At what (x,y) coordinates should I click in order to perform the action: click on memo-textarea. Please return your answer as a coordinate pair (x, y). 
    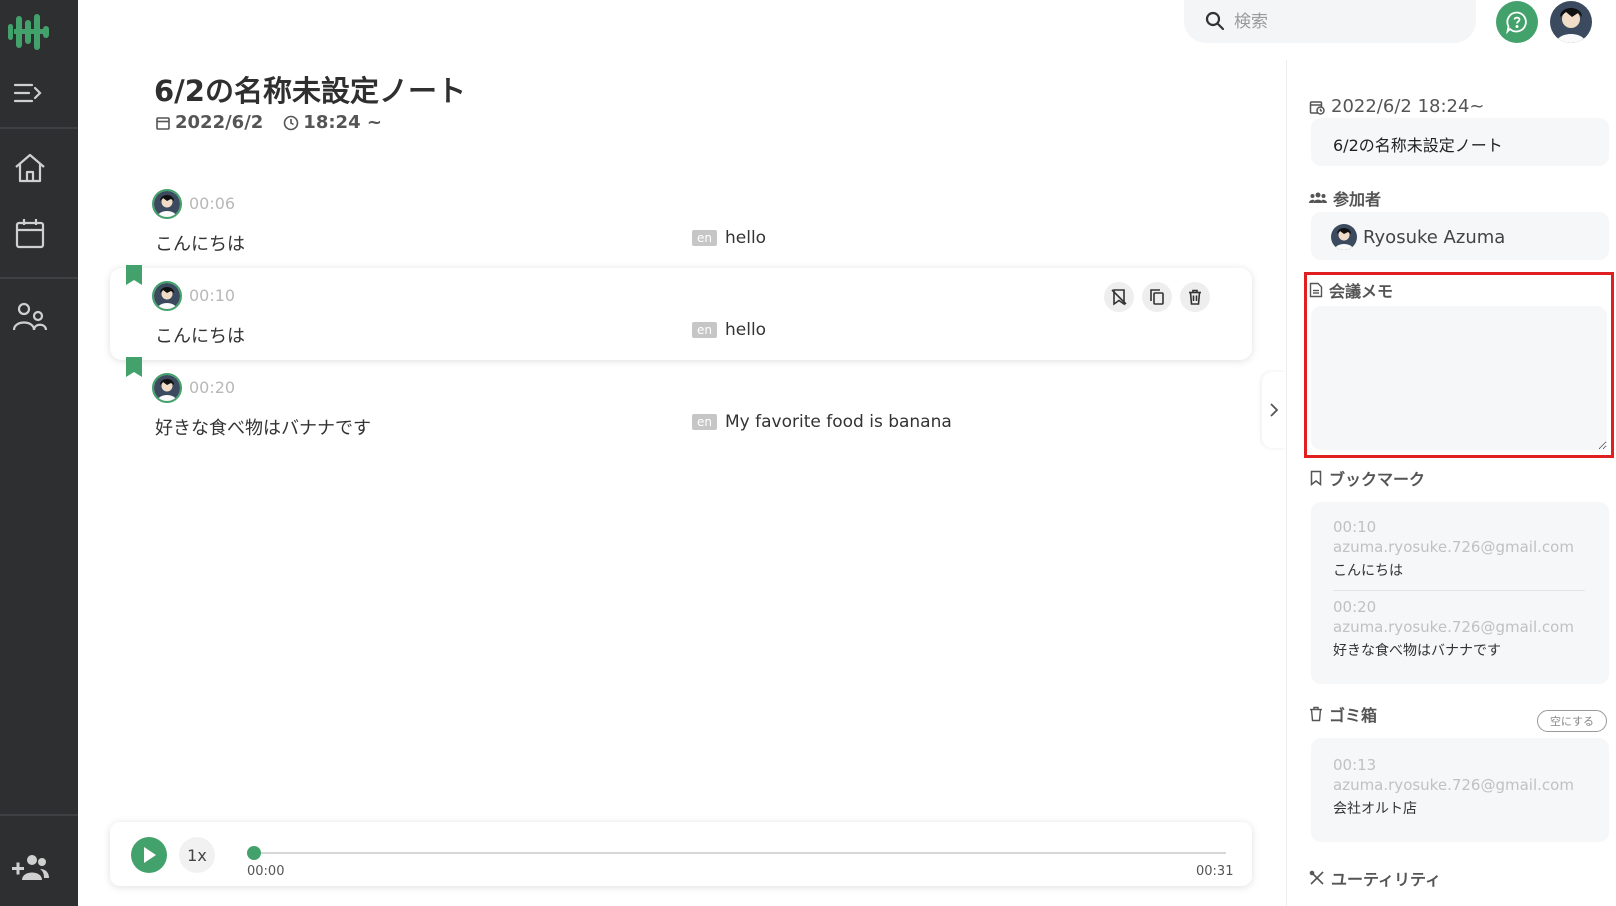
    Looking at the image, I should click on (1459, 378).